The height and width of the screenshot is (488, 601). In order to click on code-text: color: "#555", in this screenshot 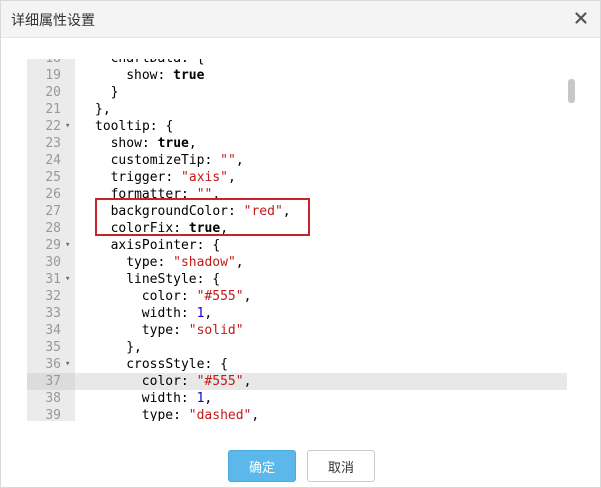, I will do `click(321, 296)`.